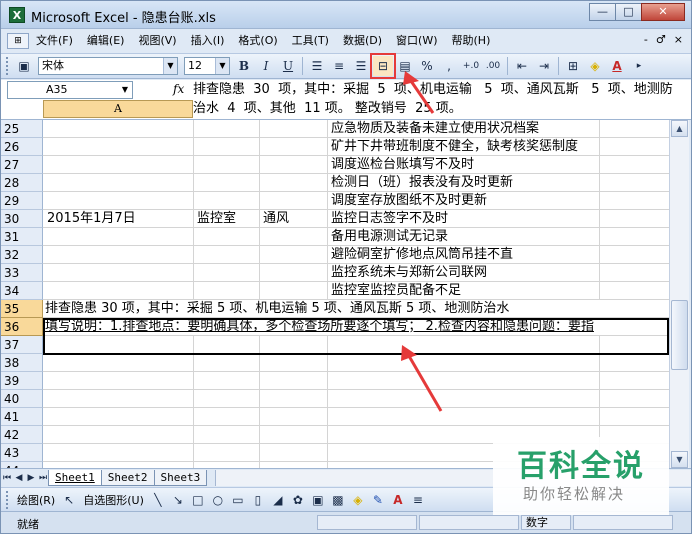 The height and width of the screenshot is (534, 692). What do you see at coordinates (22, 381) in the screenshot?
I see `row-header: 39` at bounding box center [22, 381].